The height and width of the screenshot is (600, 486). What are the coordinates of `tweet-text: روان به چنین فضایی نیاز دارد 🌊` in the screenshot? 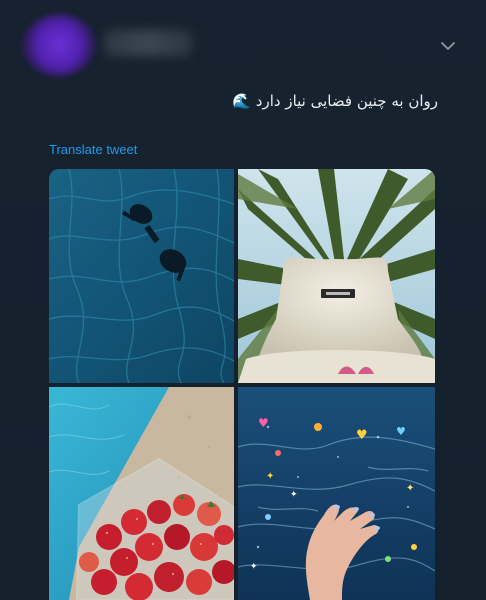 It's located at (335, 101).